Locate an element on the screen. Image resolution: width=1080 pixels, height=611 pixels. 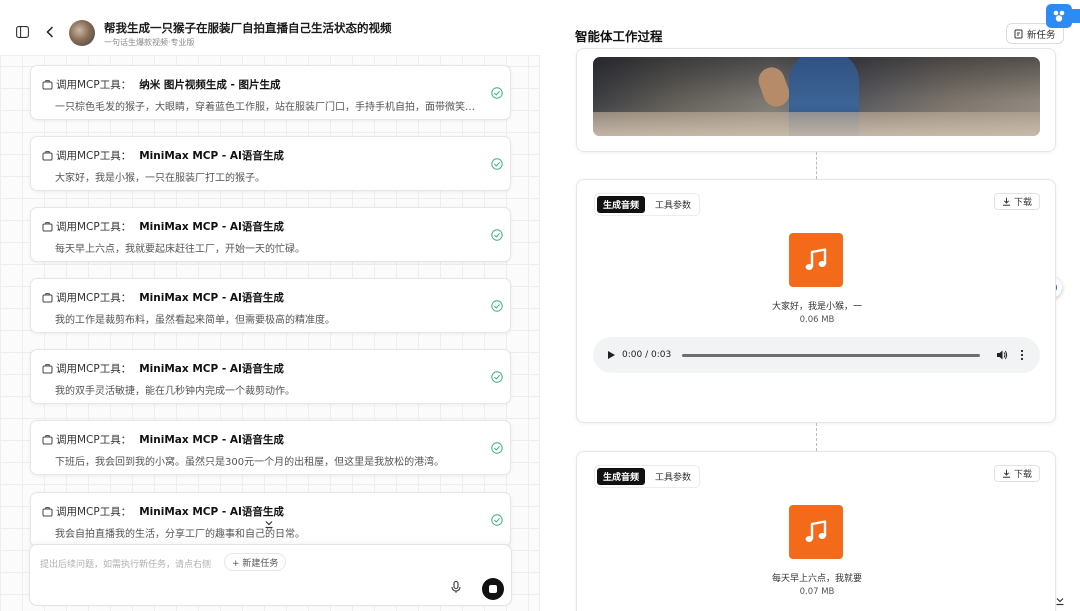
task-subtitle: 一句话生爆款视频·专业版 is located at coordinates (149, 42).